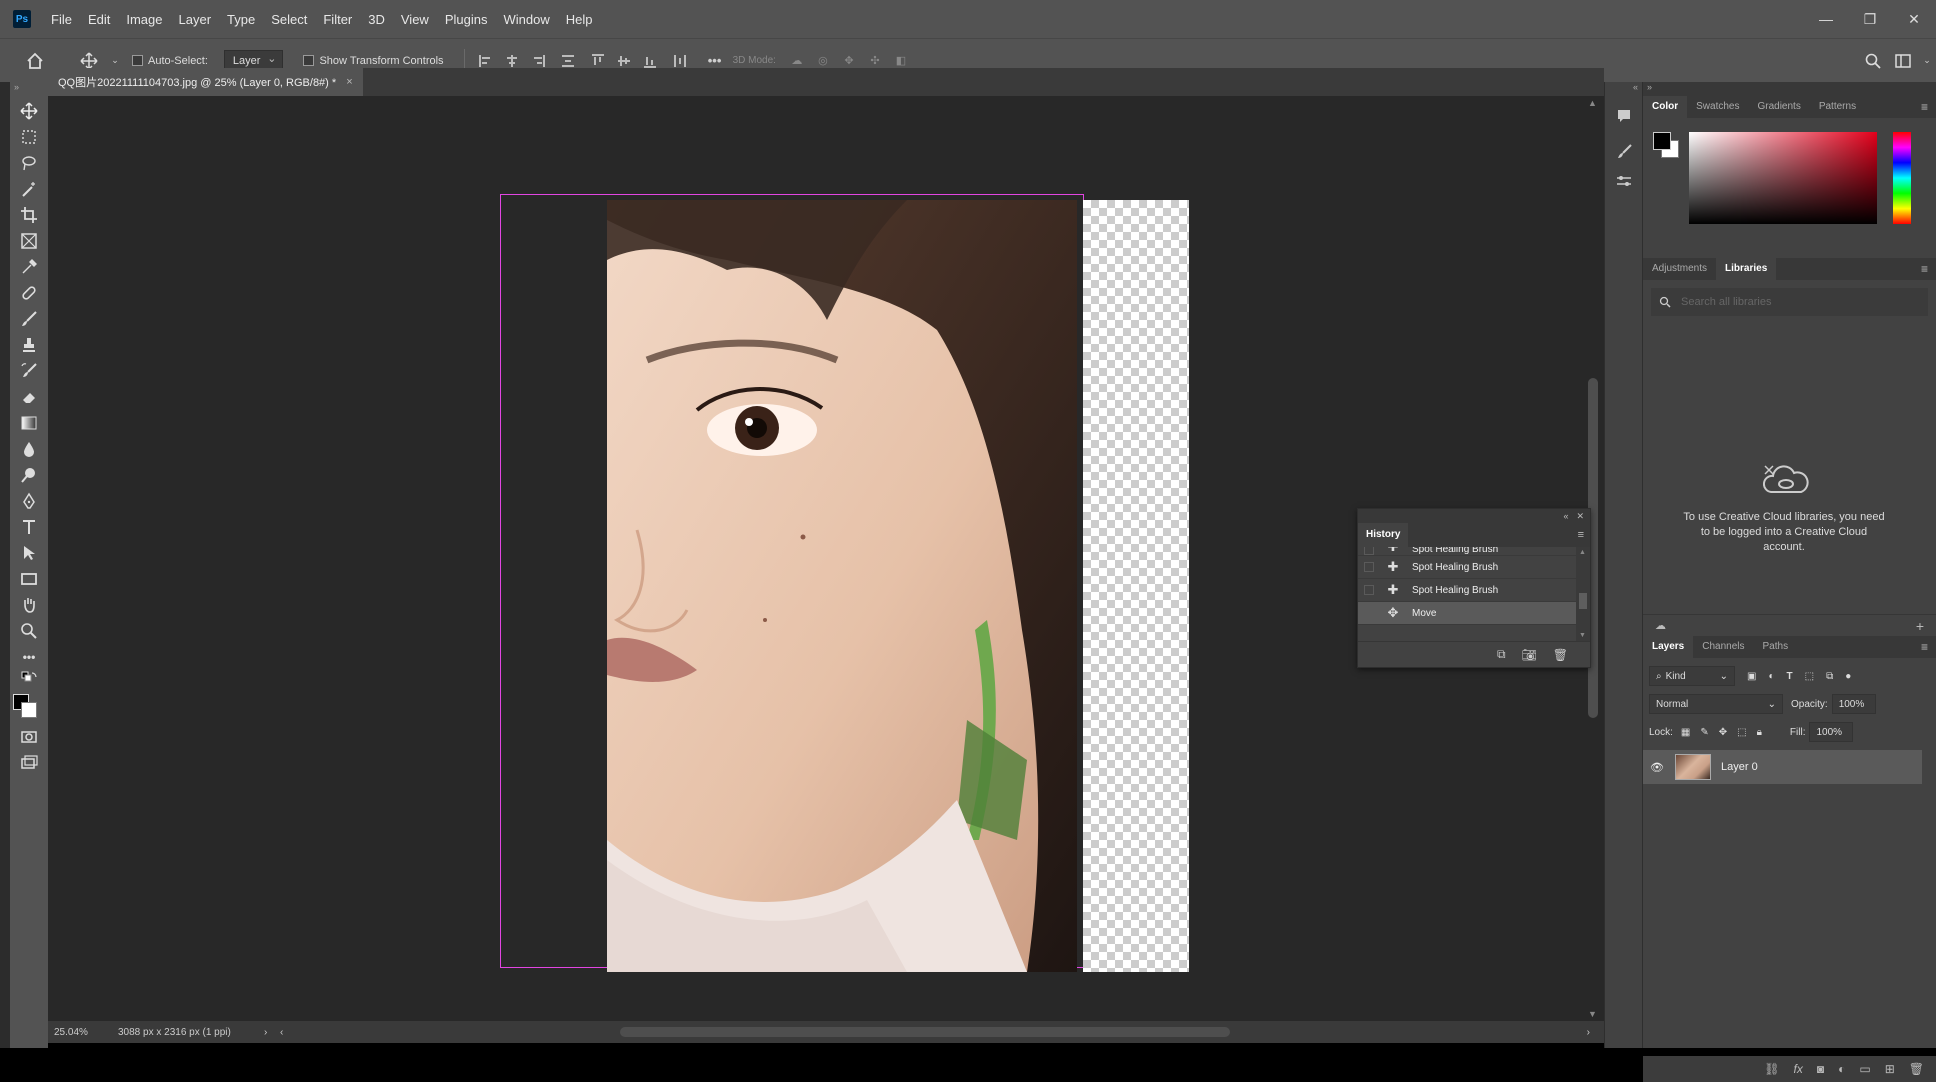  Describe the element at coordinates (1841, 1069) in the screenshot. I see `adjustment-layer-icon: ◐` at that location.